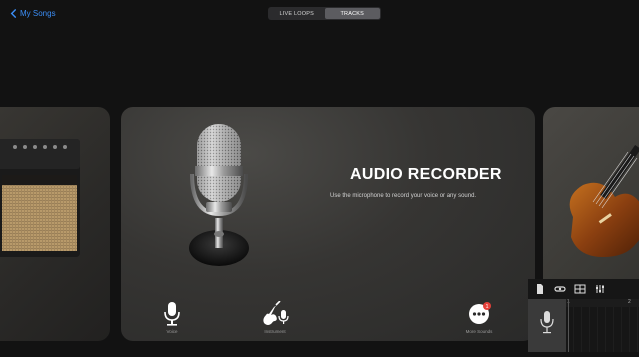 The width and height of the screenshot is (639, 357). I want to click on microphone-icon, so click(172, 314).